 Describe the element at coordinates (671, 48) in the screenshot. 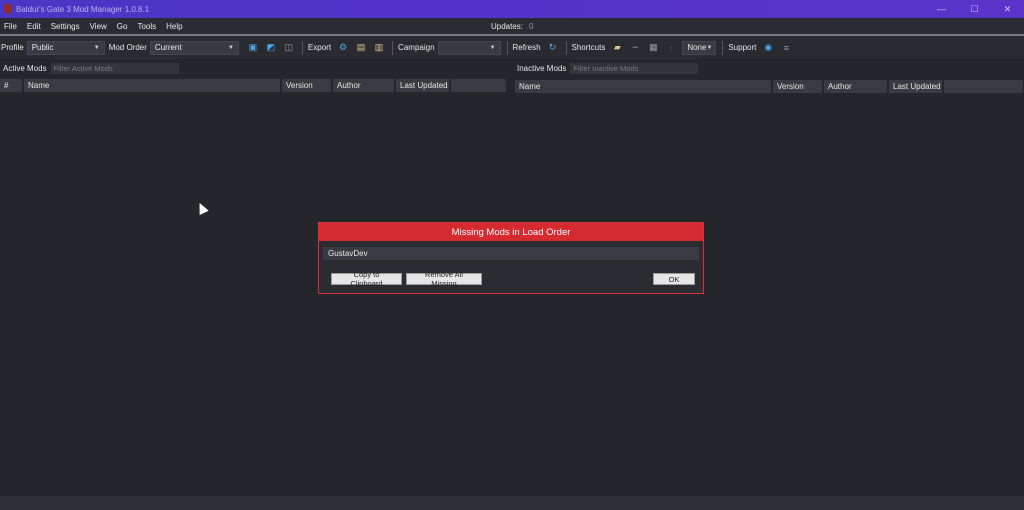

I see `up-arrow-icon: ↑` at that location.